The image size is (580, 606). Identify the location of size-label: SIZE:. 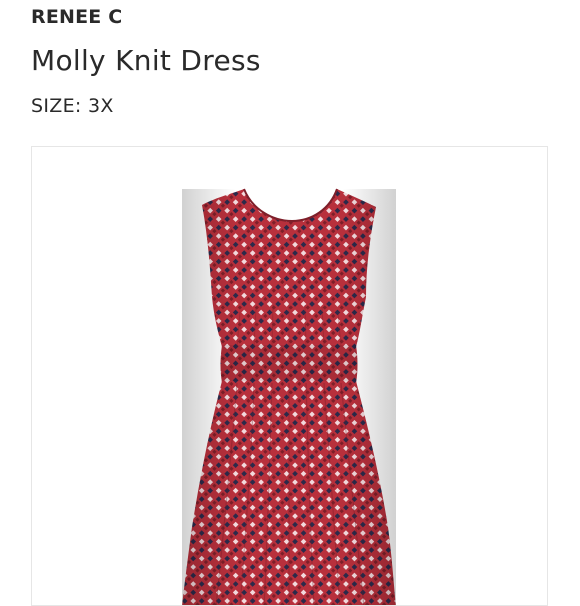
(56, 106).